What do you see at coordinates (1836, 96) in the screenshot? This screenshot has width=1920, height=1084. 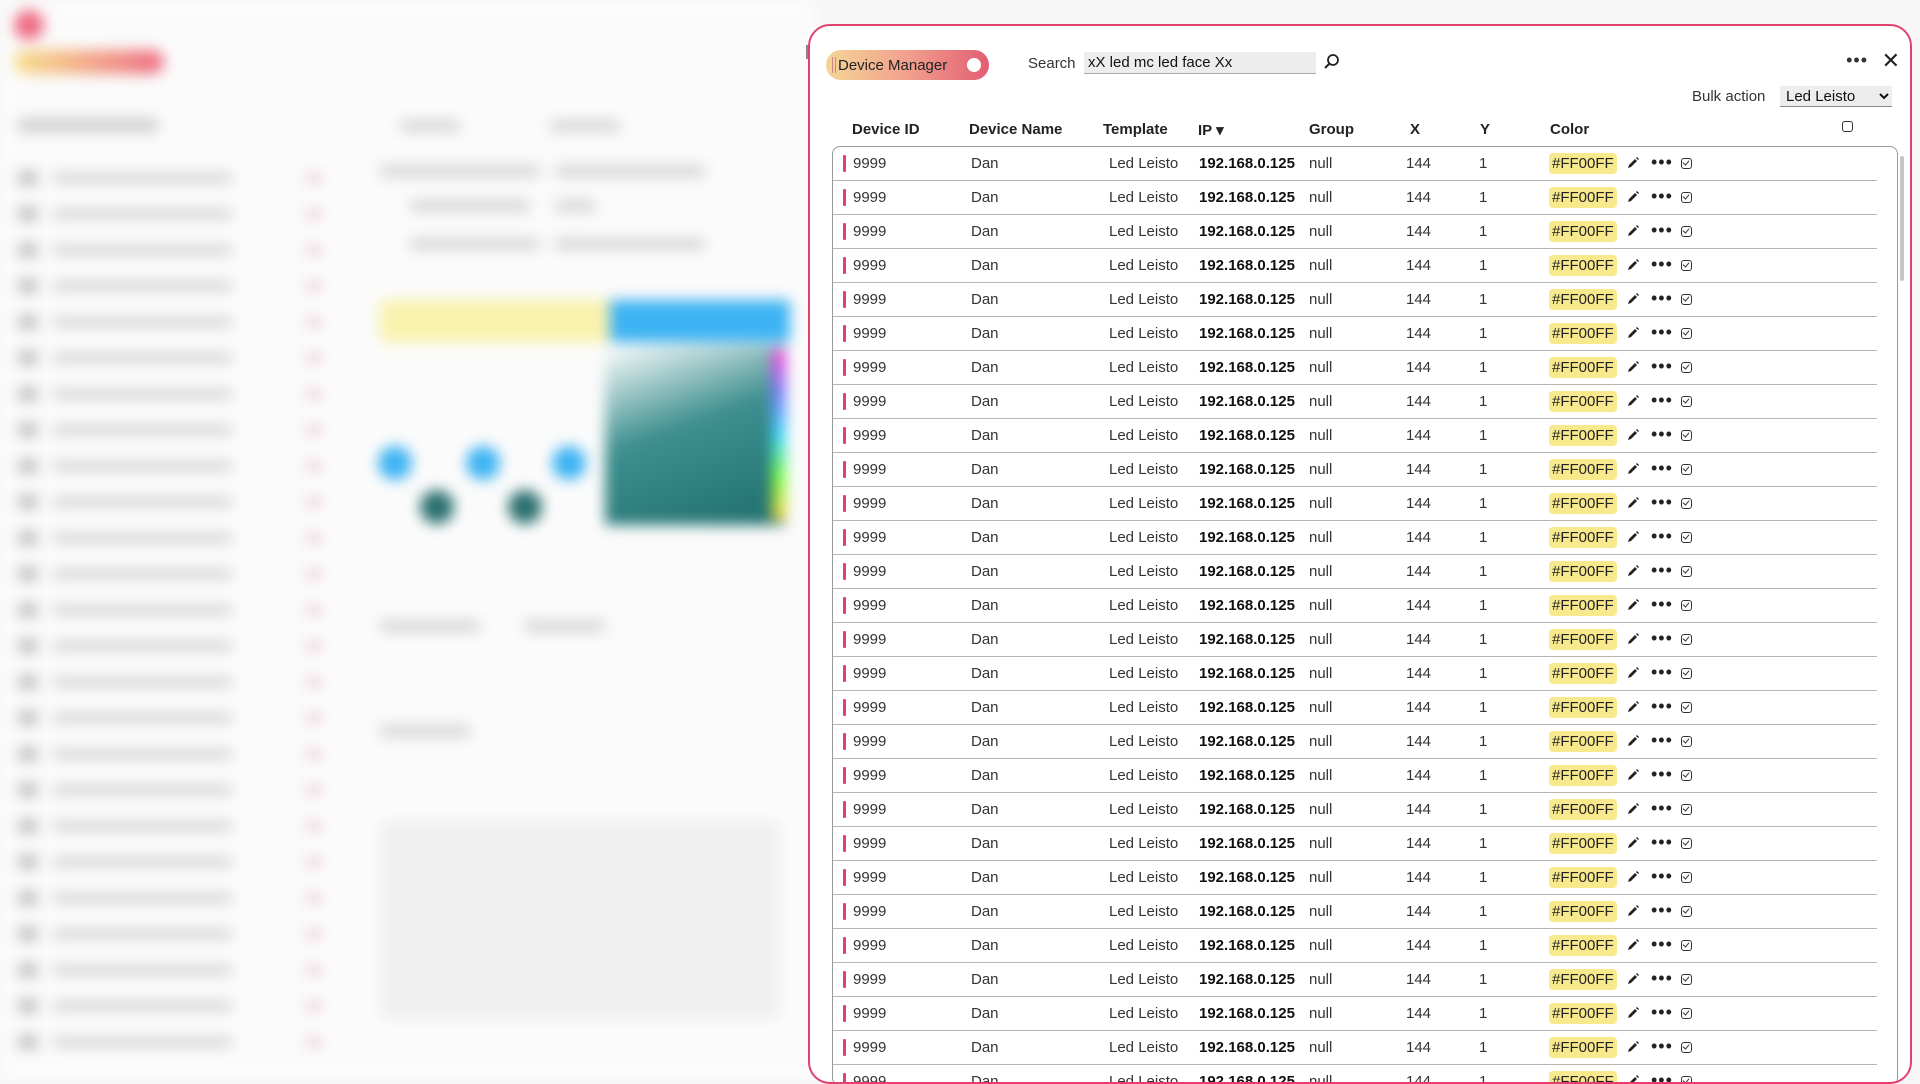 I see `bulk-action-select: Led Leisto` at bounding box center [1836, 96].